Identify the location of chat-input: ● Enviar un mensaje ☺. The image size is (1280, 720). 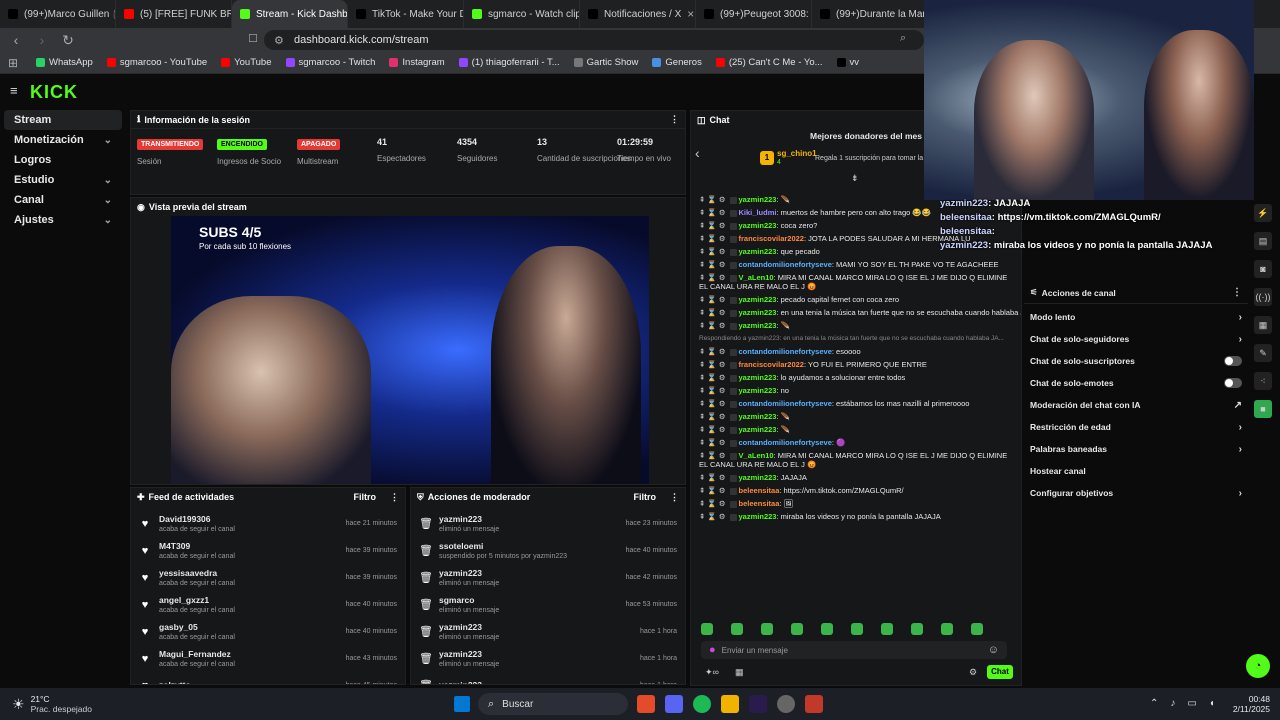
(854, 650).